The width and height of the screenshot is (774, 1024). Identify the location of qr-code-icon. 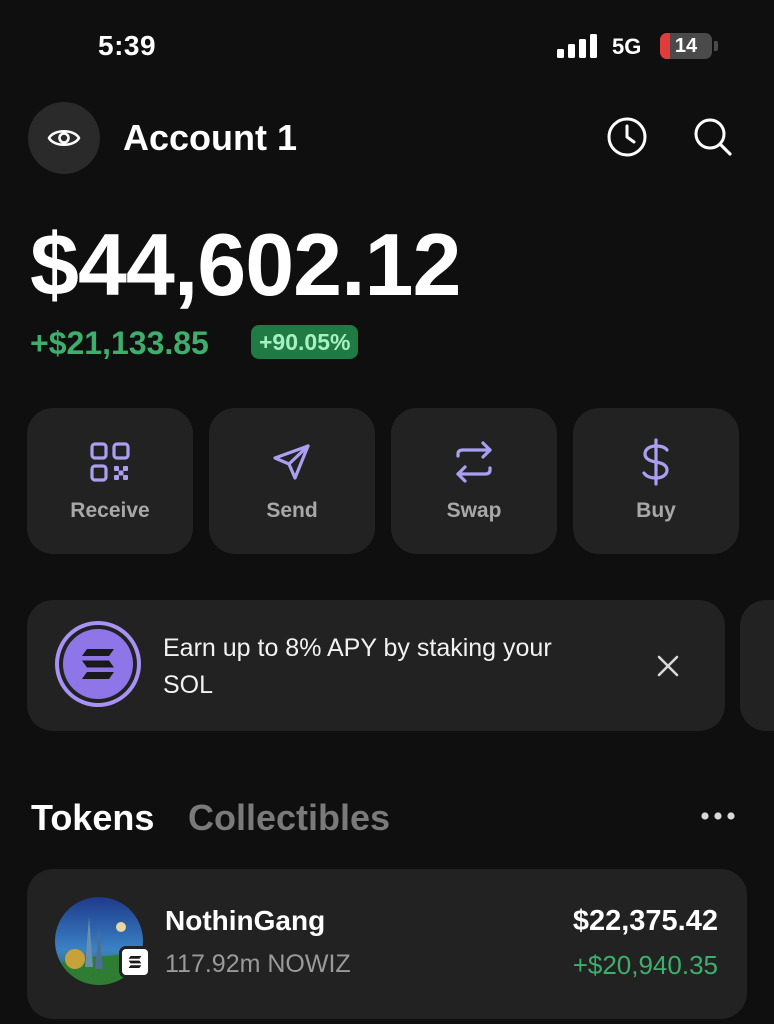
(110, 462).